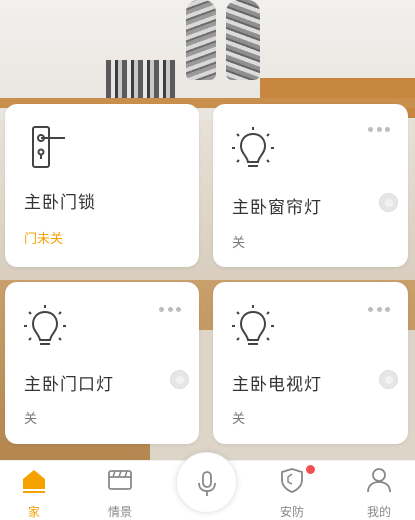  I want to click on tab-home: 家, so click(34, 490).